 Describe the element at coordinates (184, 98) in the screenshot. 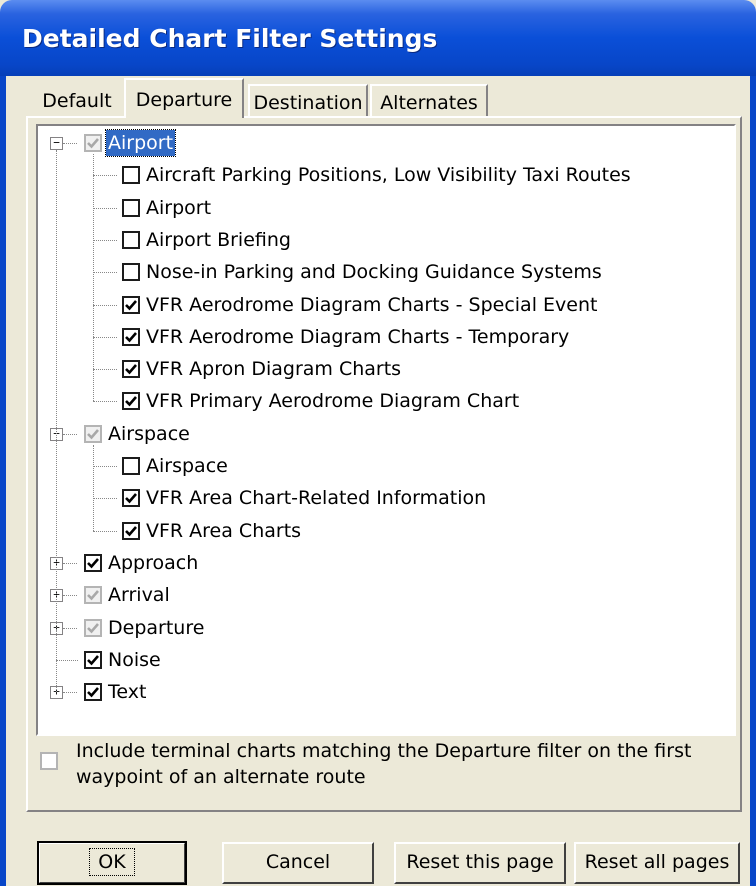

I see `tab-departure: Departure` at that location.